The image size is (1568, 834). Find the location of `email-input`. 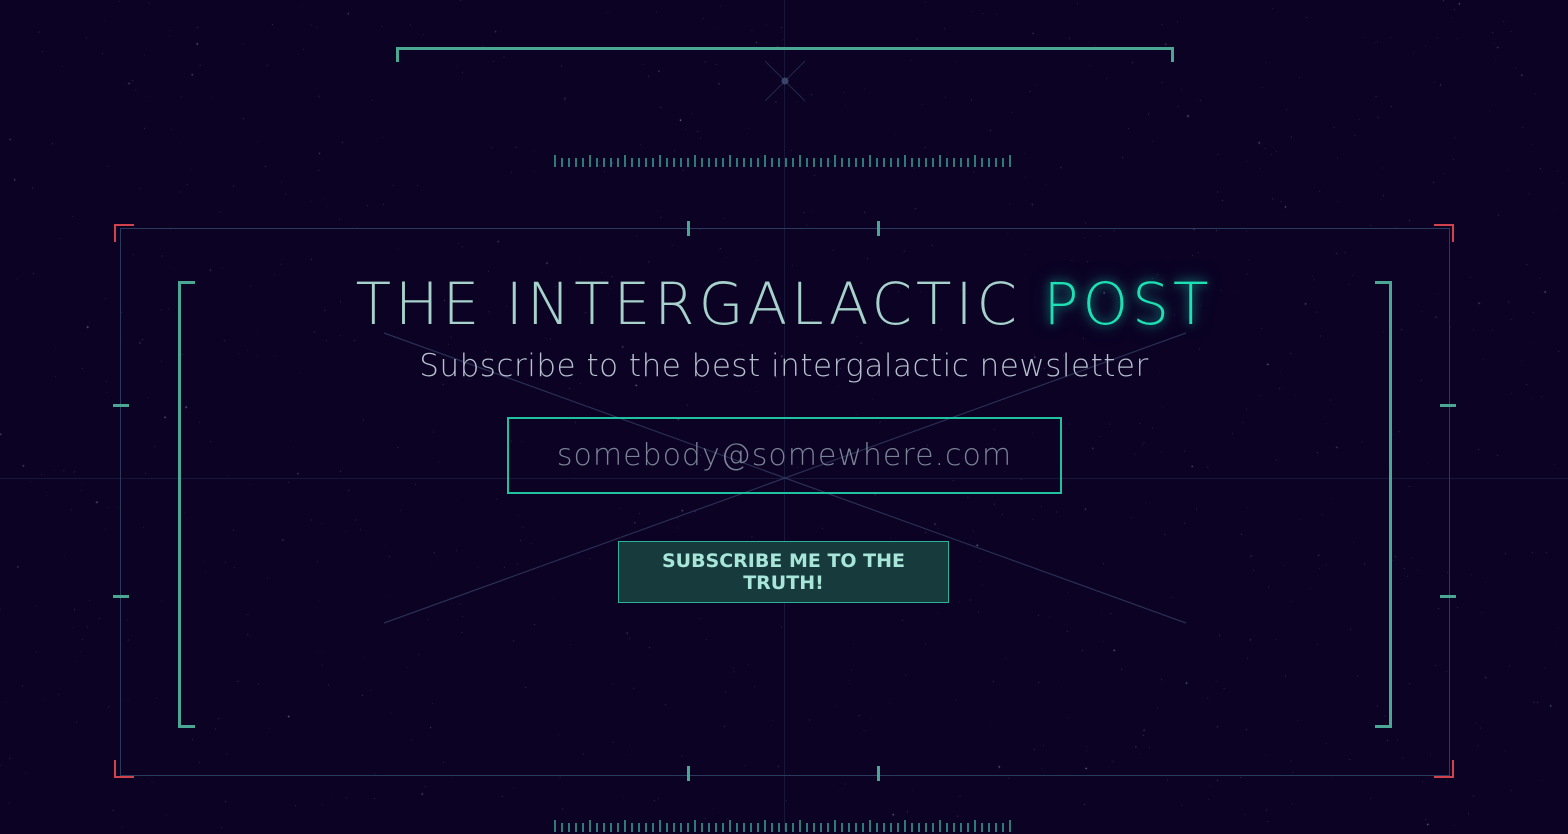

email-input is located at coordinates (784, 455).